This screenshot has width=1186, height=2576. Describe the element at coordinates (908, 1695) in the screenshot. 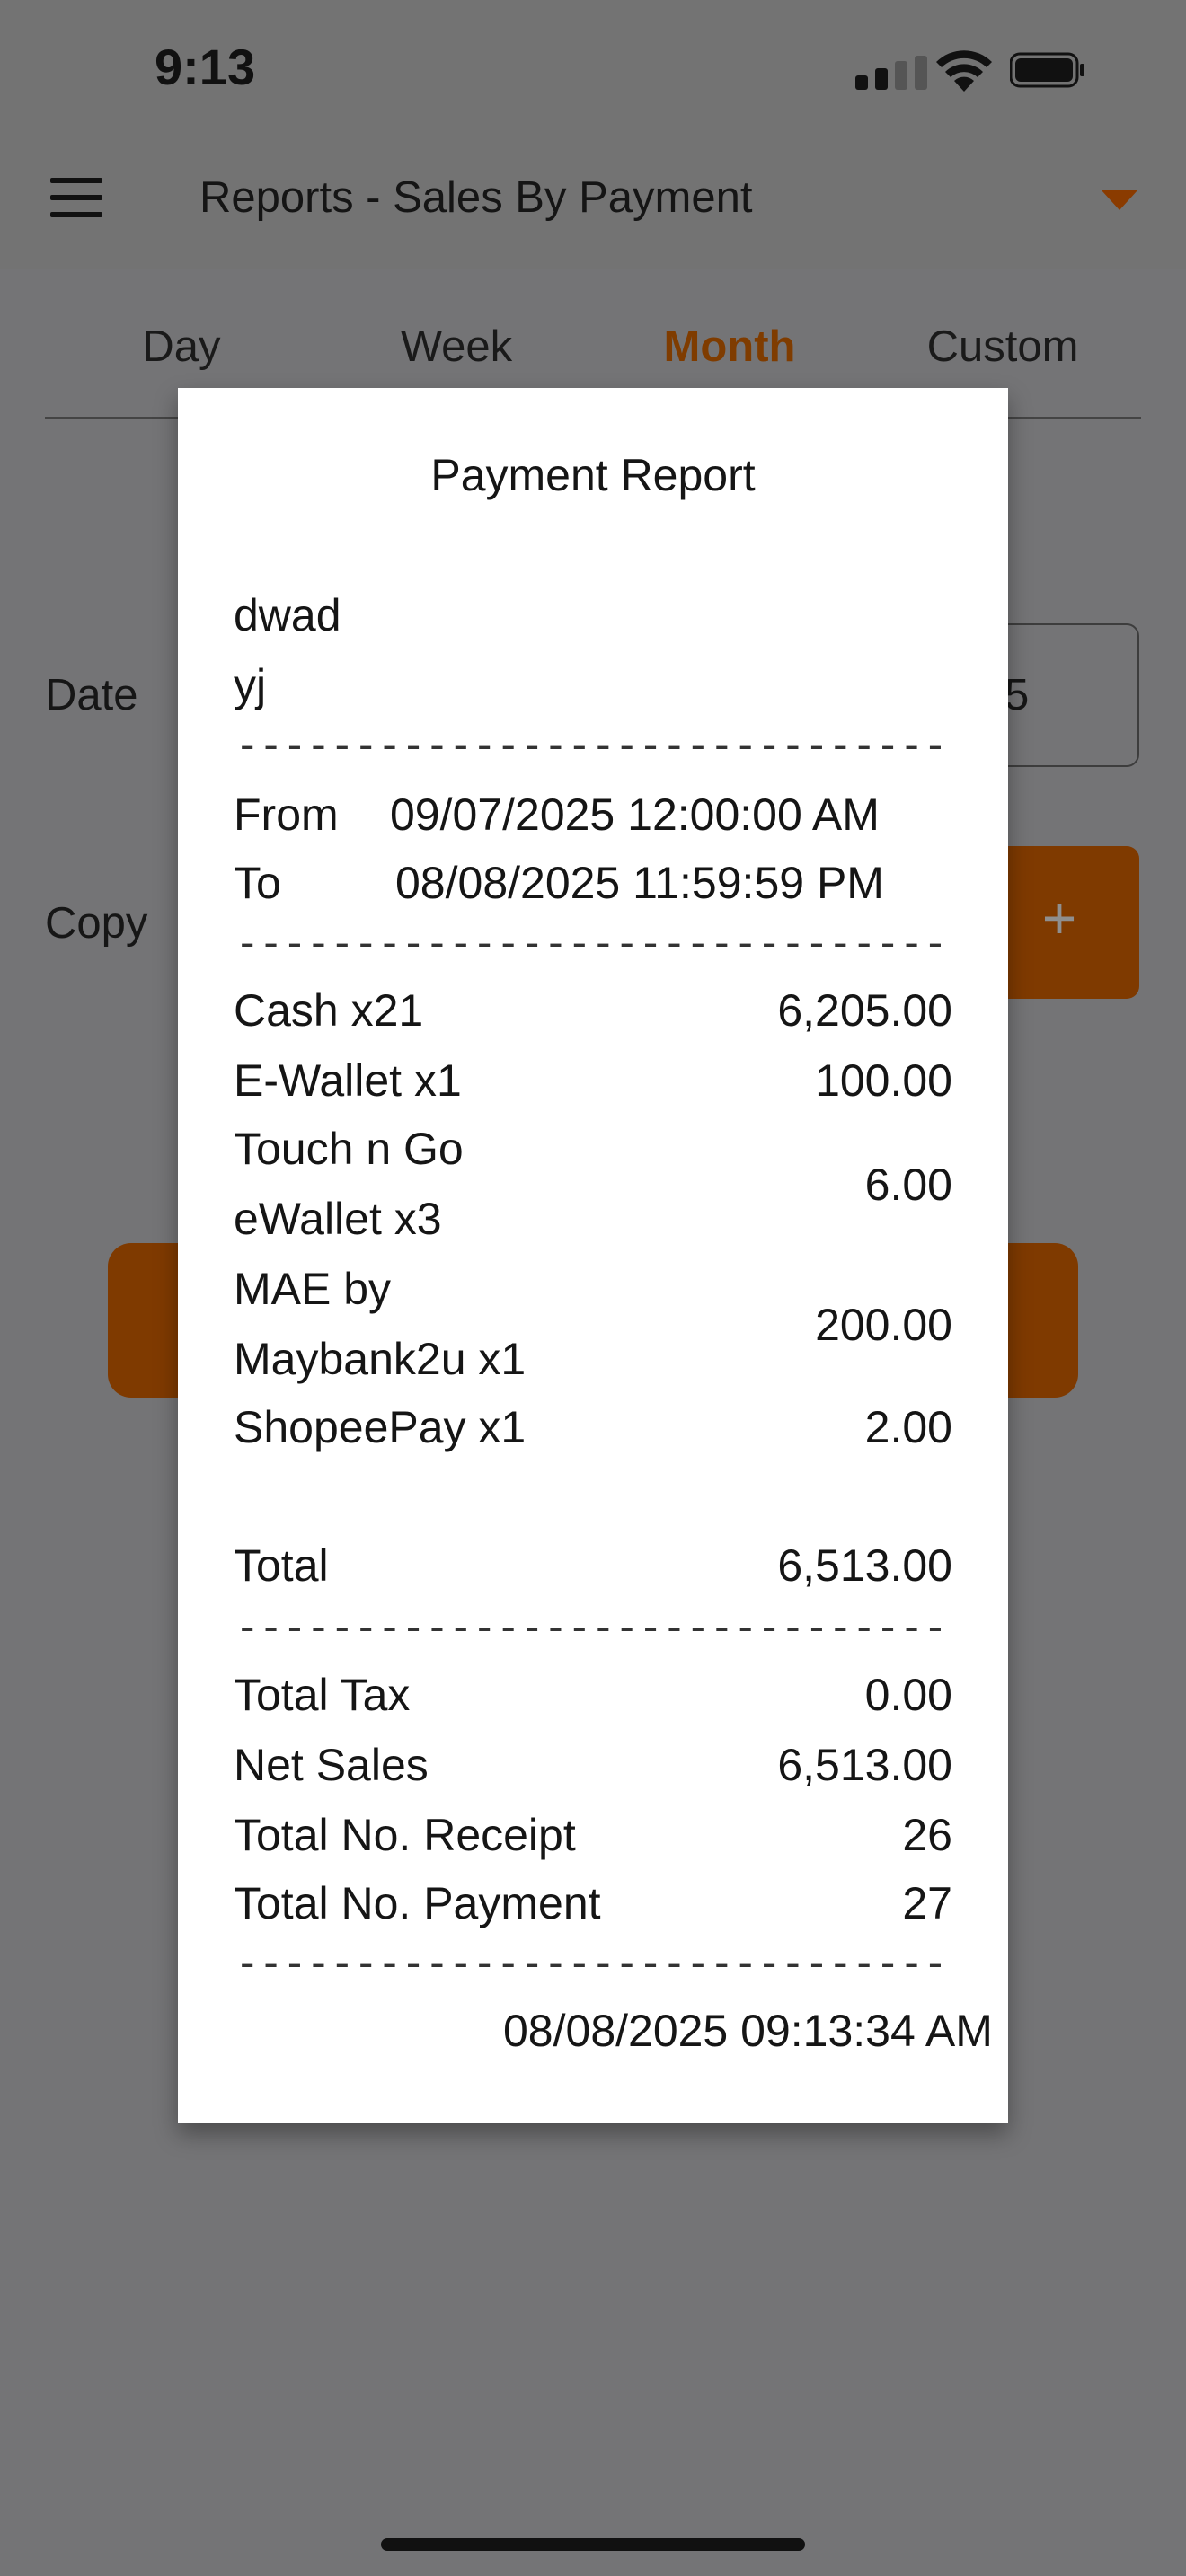

I see `total-tax-value: 0.00` at that location.